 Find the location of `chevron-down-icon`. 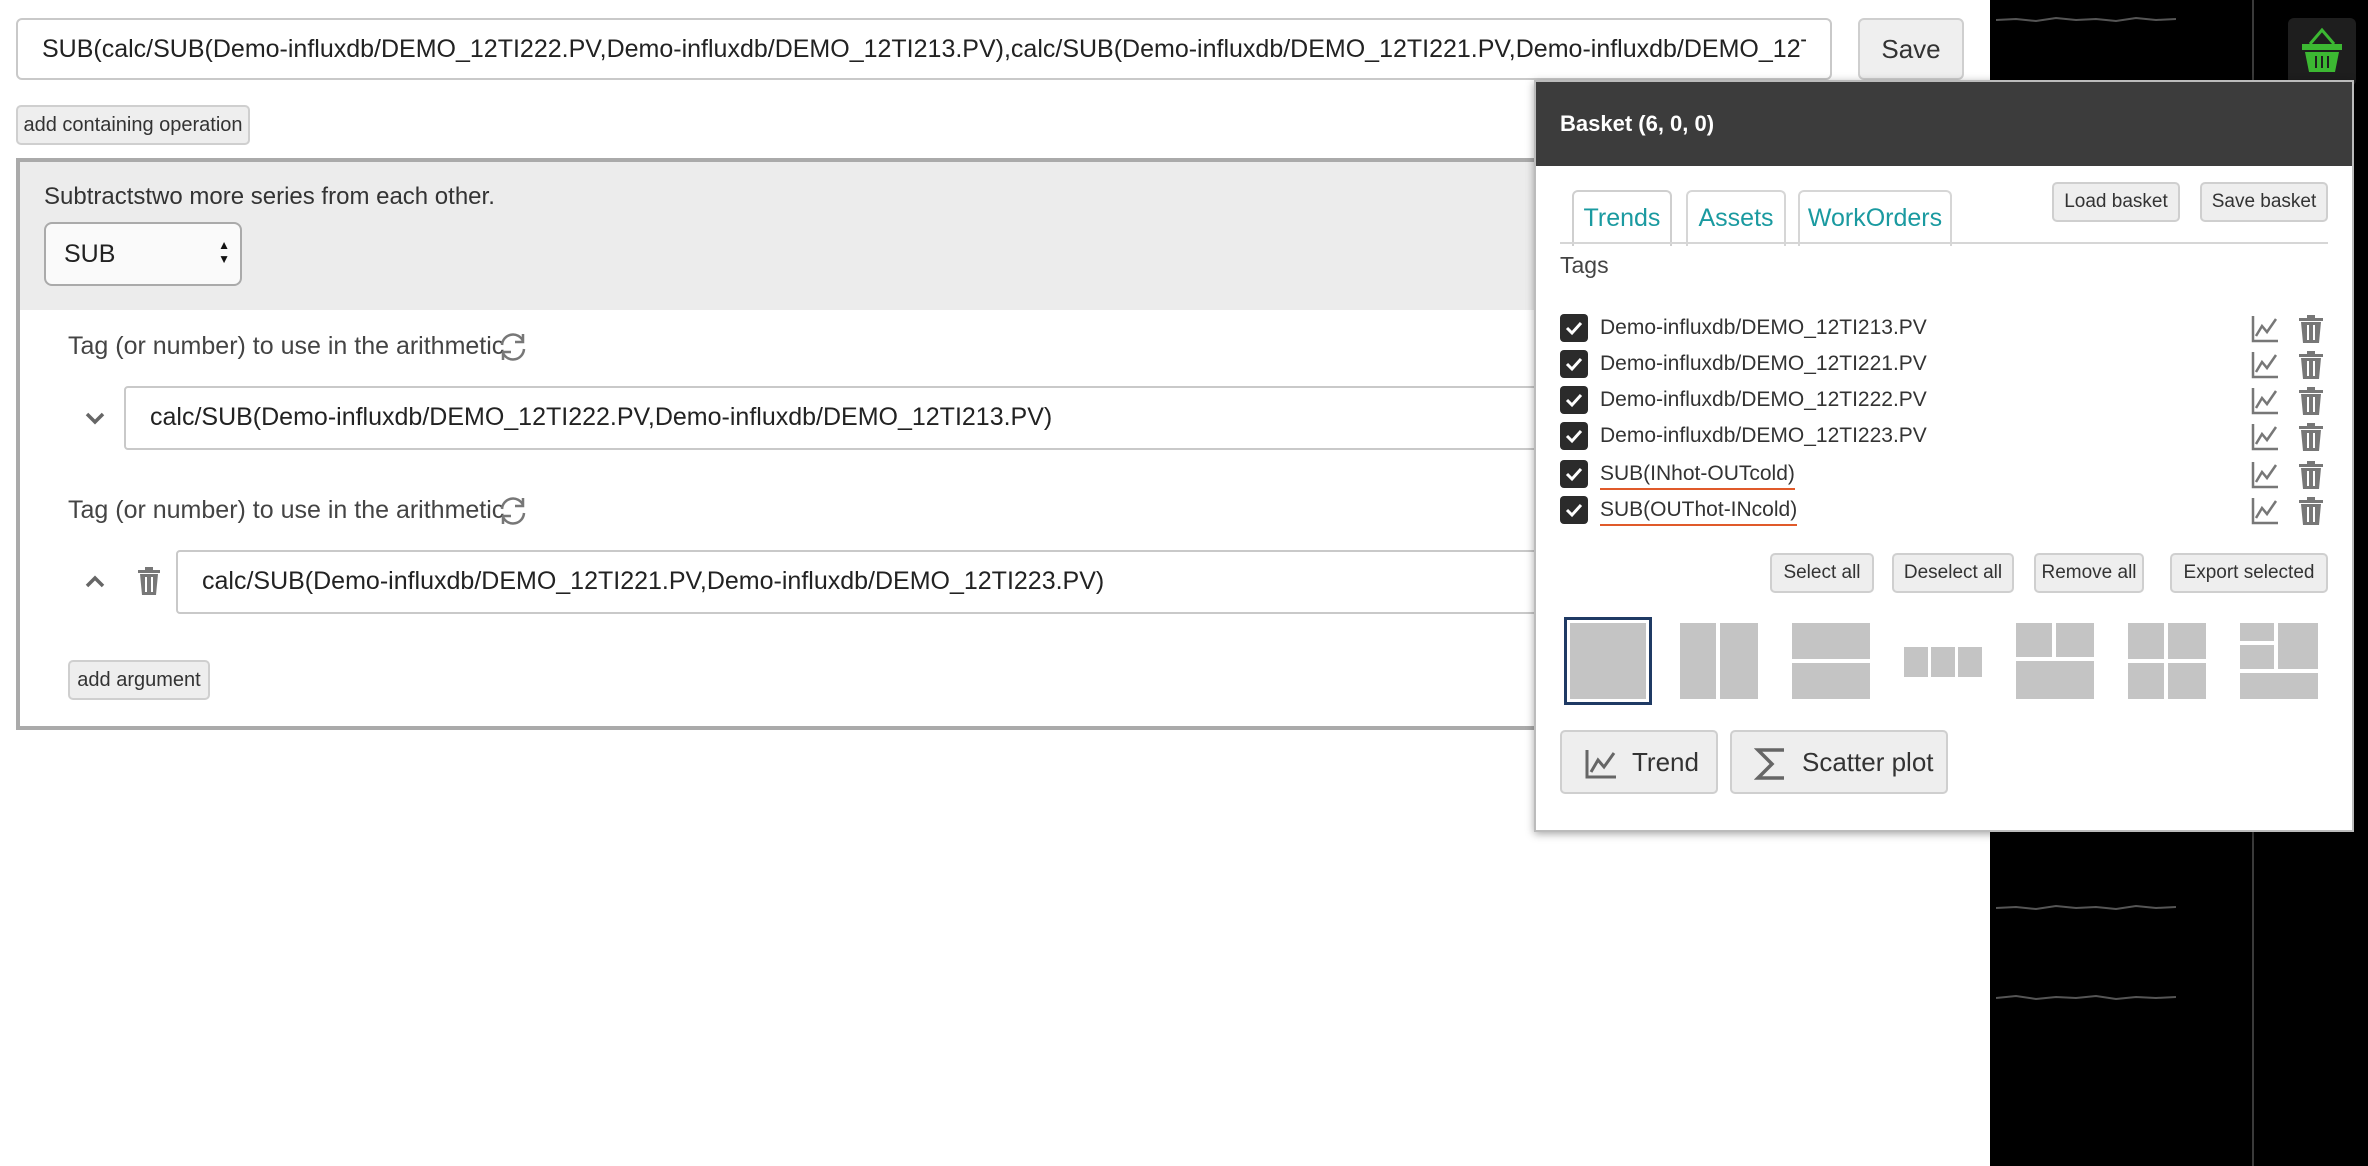

chevron-down-icon is located at coordinates (95, 418).